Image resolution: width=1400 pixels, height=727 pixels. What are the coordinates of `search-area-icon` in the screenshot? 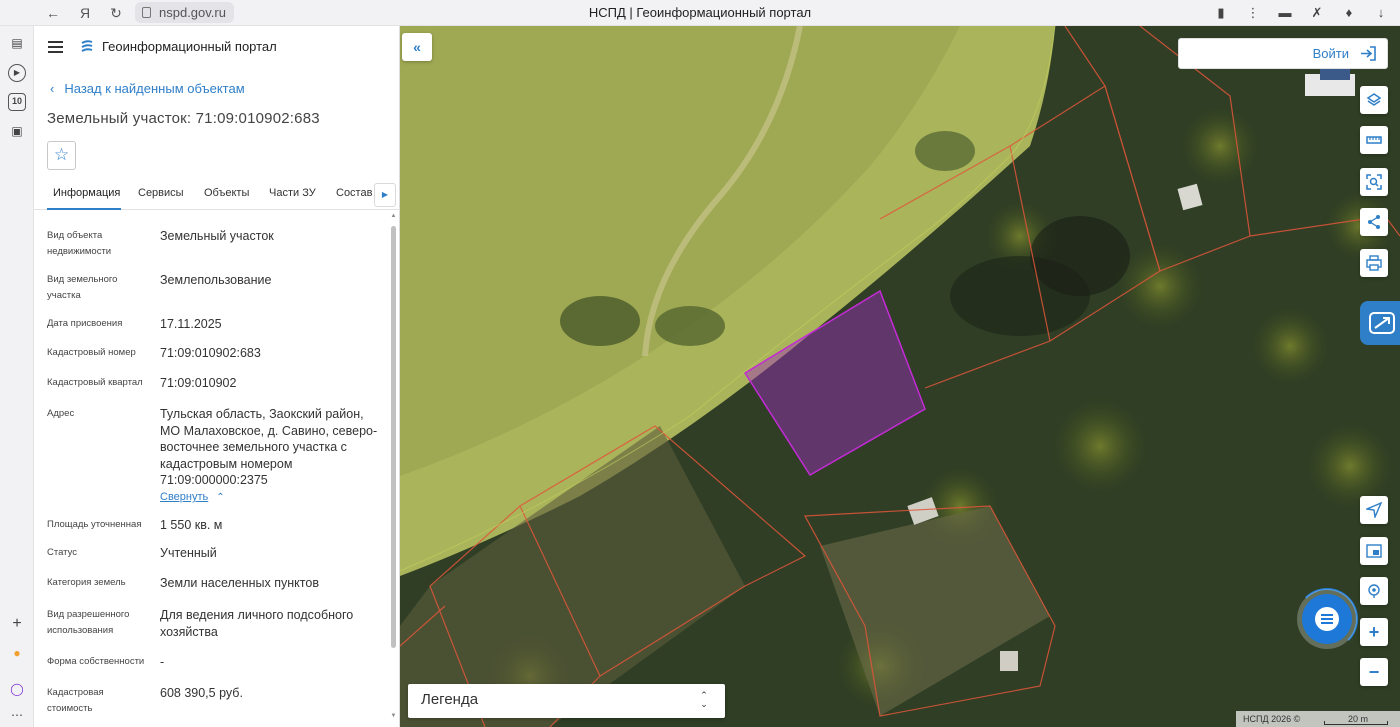 It's located at (1374, 182).